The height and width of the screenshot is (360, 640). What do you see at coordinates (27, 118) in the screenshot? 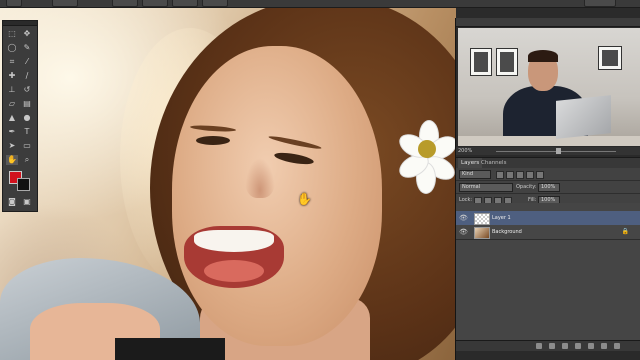
I see `dodge-icon: ●` at bounding box center [27, 118].